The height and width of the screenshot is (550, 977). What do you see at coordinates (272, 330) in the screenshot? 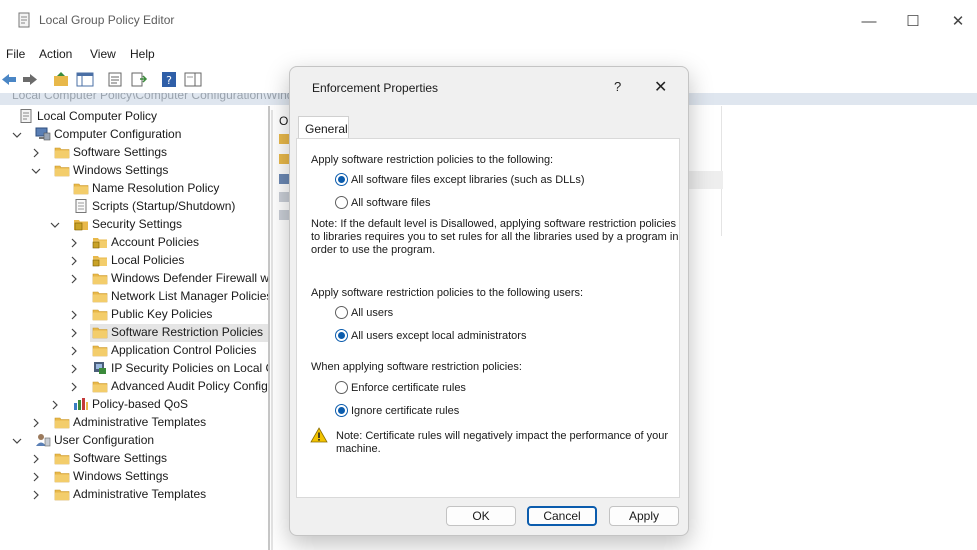
I see `details-border` at bounding box center [272, 330].